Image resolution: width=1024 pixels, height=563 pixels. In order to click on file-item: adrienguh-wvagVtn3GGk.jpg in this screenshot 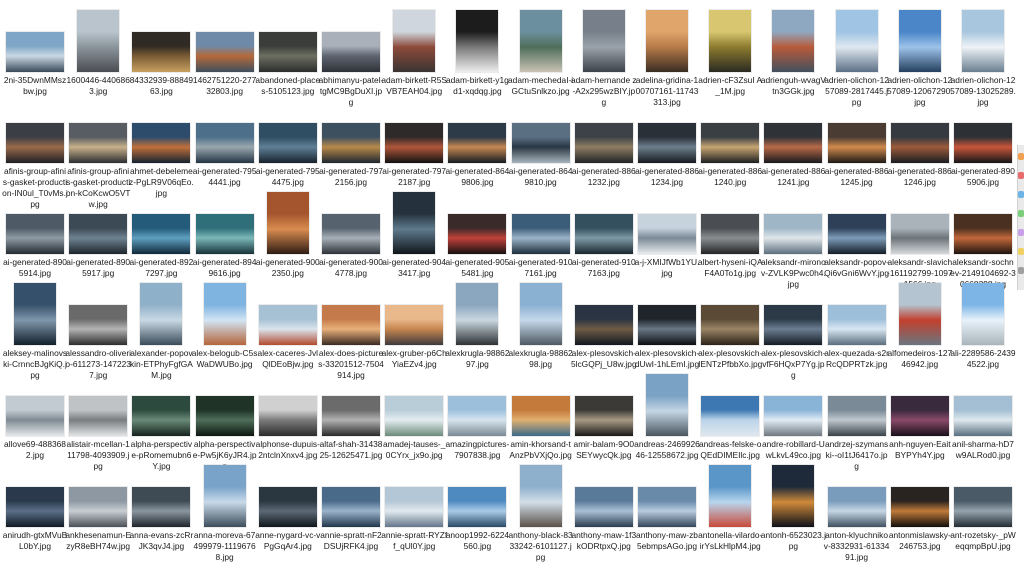, I will do `click(793, 50)`.